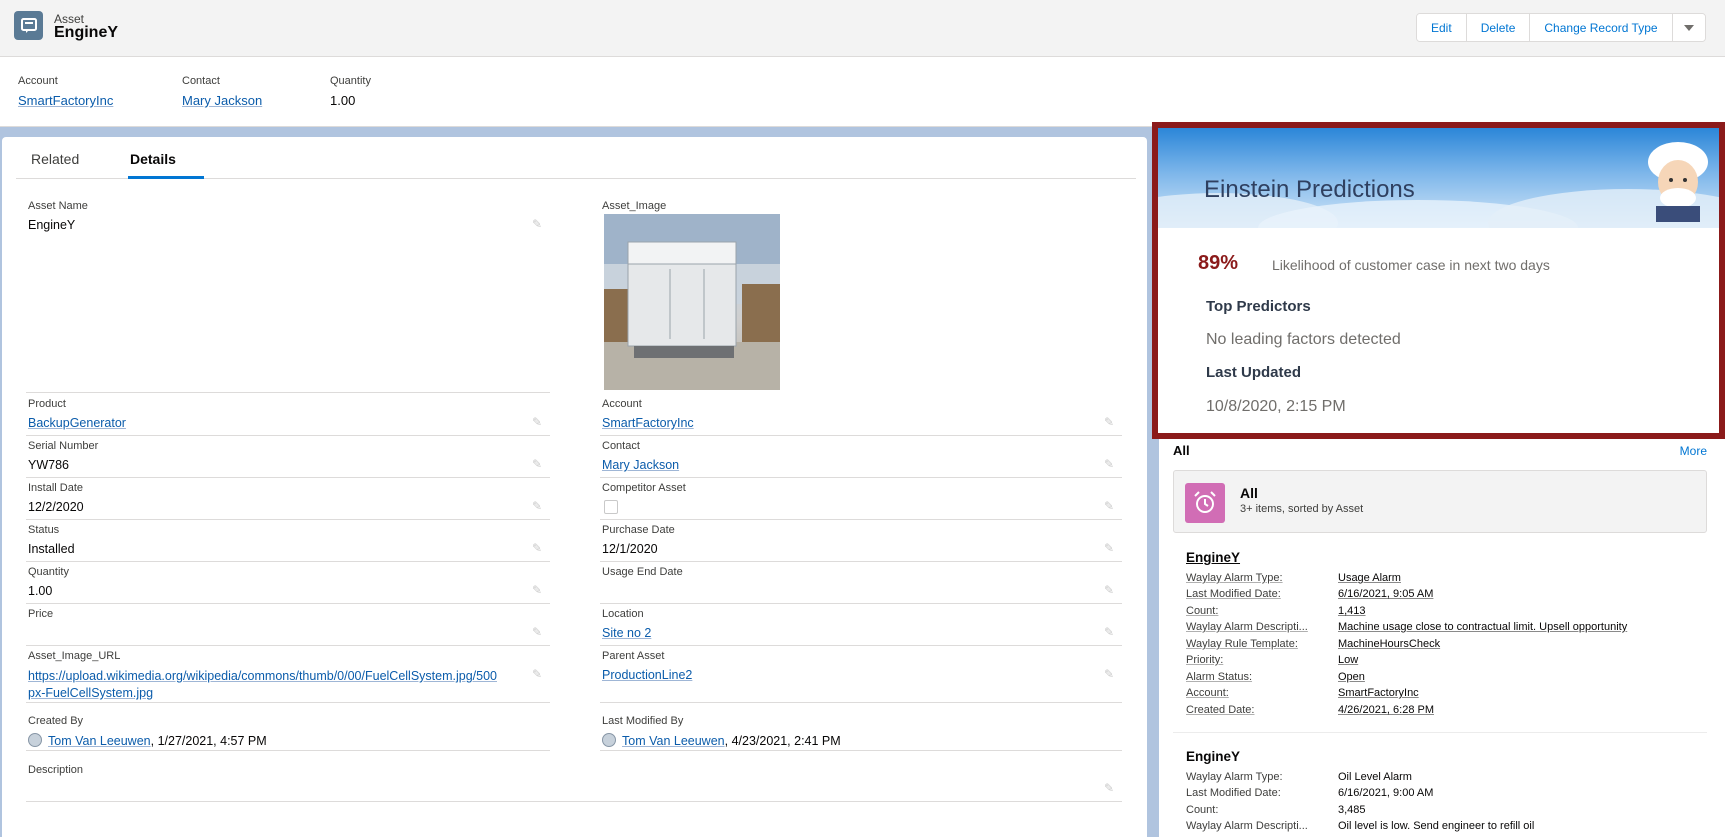 The width and height of the screenshot is (1725, 837). What do you see at coordinates (77, 423) in the screenshot?
I see `product-link: BackupGenerator` at bounding box center [77, 423].